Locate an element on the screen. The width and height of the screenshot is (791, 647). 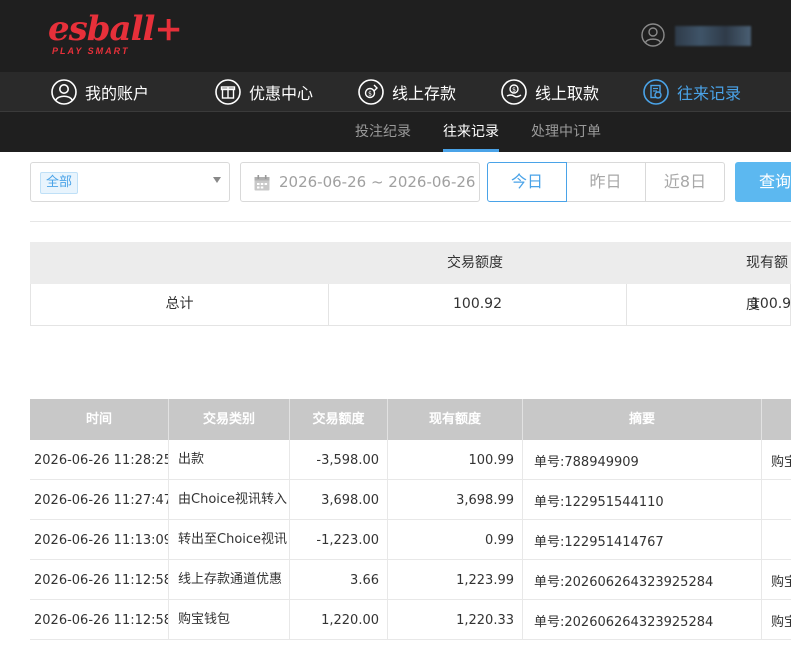
main-nav: 我的账户 优惠中心 $ 线上存款 $ 线上取款 往来记录 is located at coordinates (395, 92).